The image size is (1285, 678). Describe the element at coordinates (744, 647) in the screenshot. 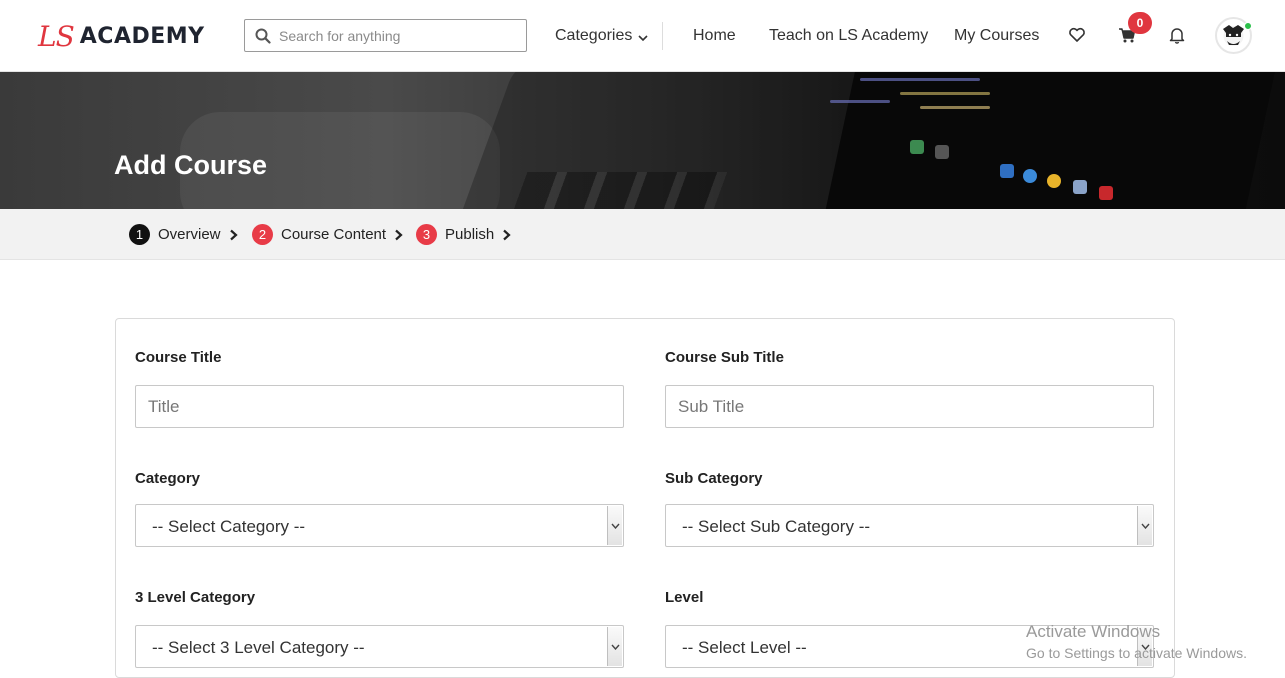

I see `level-select-value: -- Select Level --` at that location.